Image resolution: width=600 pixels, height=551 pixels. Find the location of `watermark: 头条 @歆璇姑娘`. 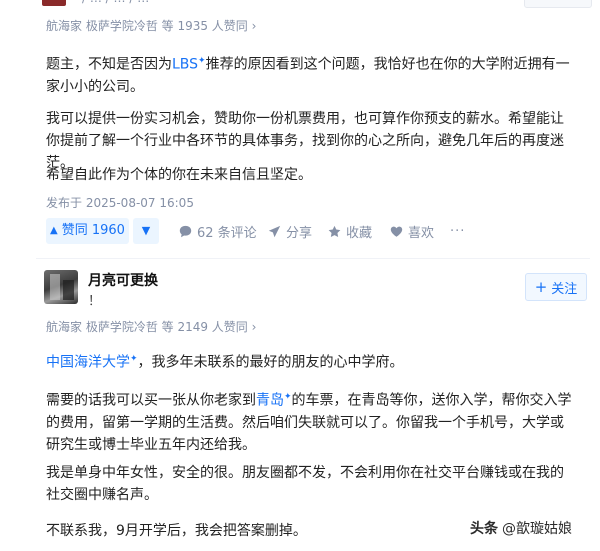

watermark: 头条 @歆璇姑娘 is located at coordinates (521, 528).